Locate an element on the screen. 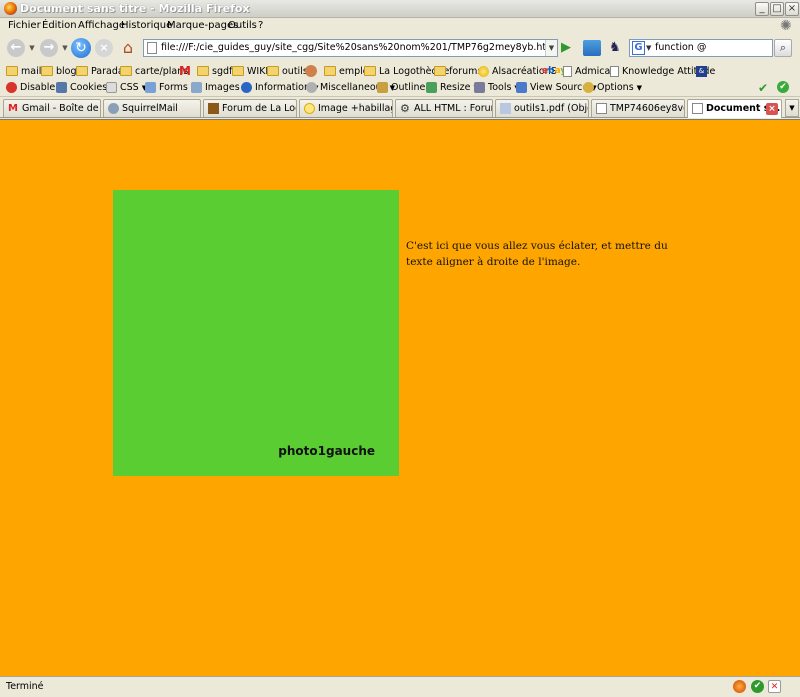 This screenshot has height=697, width=800. status-ok-icon: ✔ is located at coordinates (783, 87).